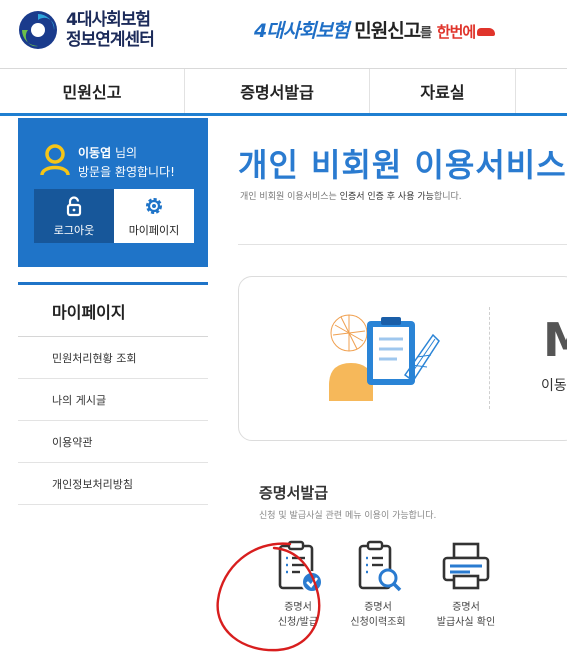  I want to click on subtitle-pre: 개인 비회원 이용서비스는, so click(290, 197).